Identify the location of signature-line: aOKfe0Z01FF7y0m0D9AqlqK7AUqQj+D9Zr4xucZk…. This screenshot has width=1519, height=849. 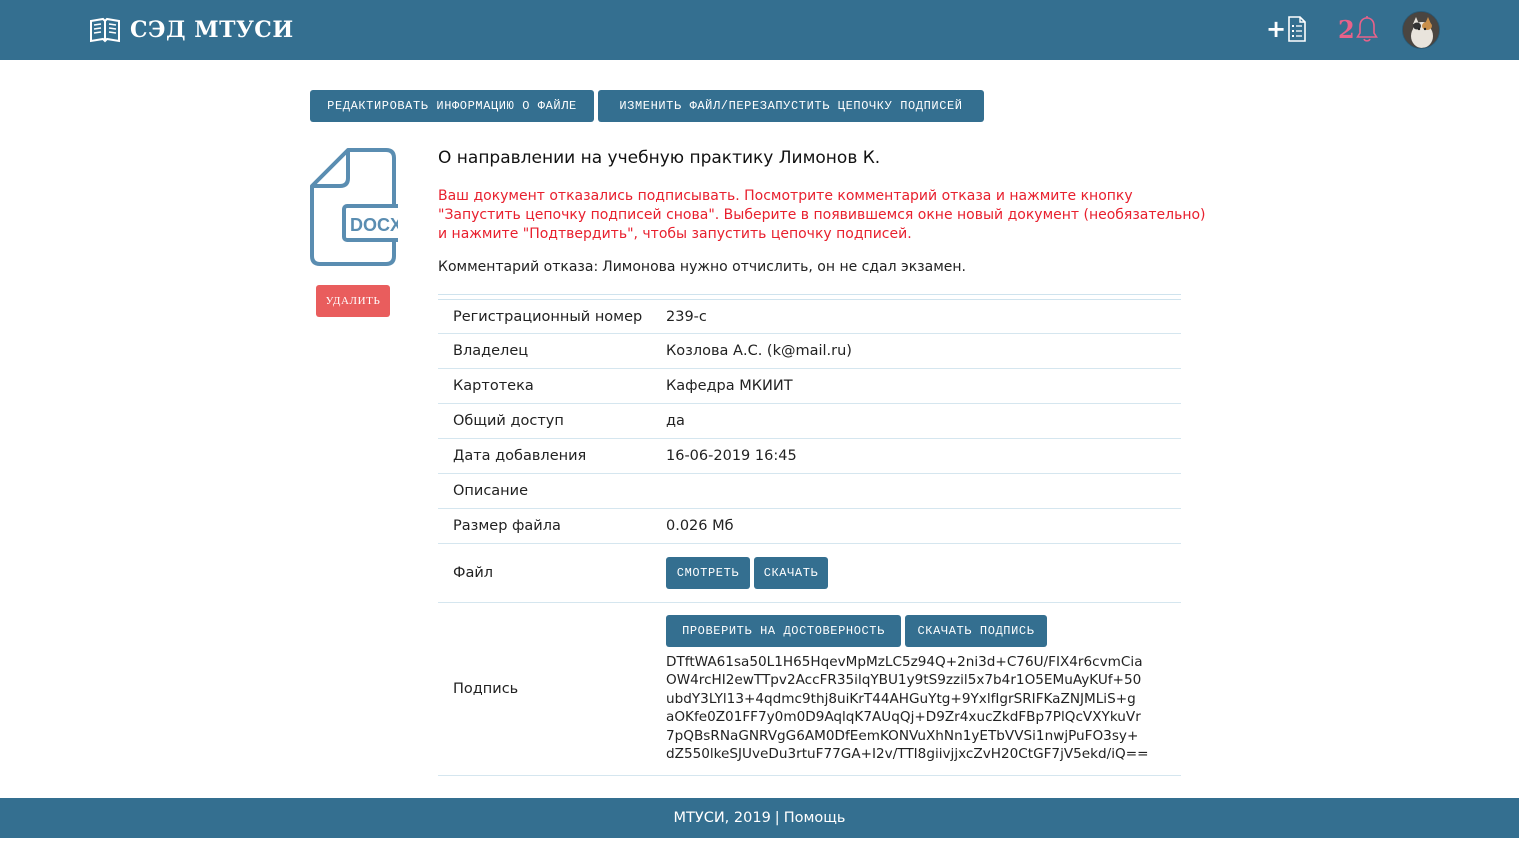
(903, 717).